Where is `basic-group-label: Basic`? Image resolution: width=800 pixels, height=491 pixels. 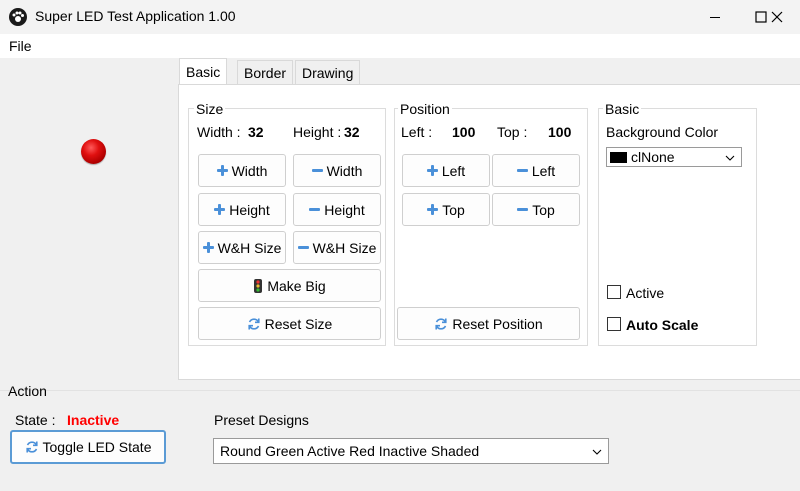 basic-group-label: Basic is located at coordinates (622, 109).